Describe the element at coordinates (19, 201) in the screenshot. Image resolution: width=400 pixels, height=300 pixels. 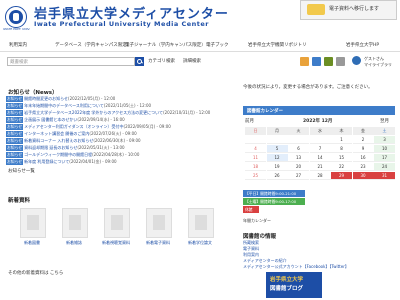
I see `new-books-heading: 新着資料` at that location.